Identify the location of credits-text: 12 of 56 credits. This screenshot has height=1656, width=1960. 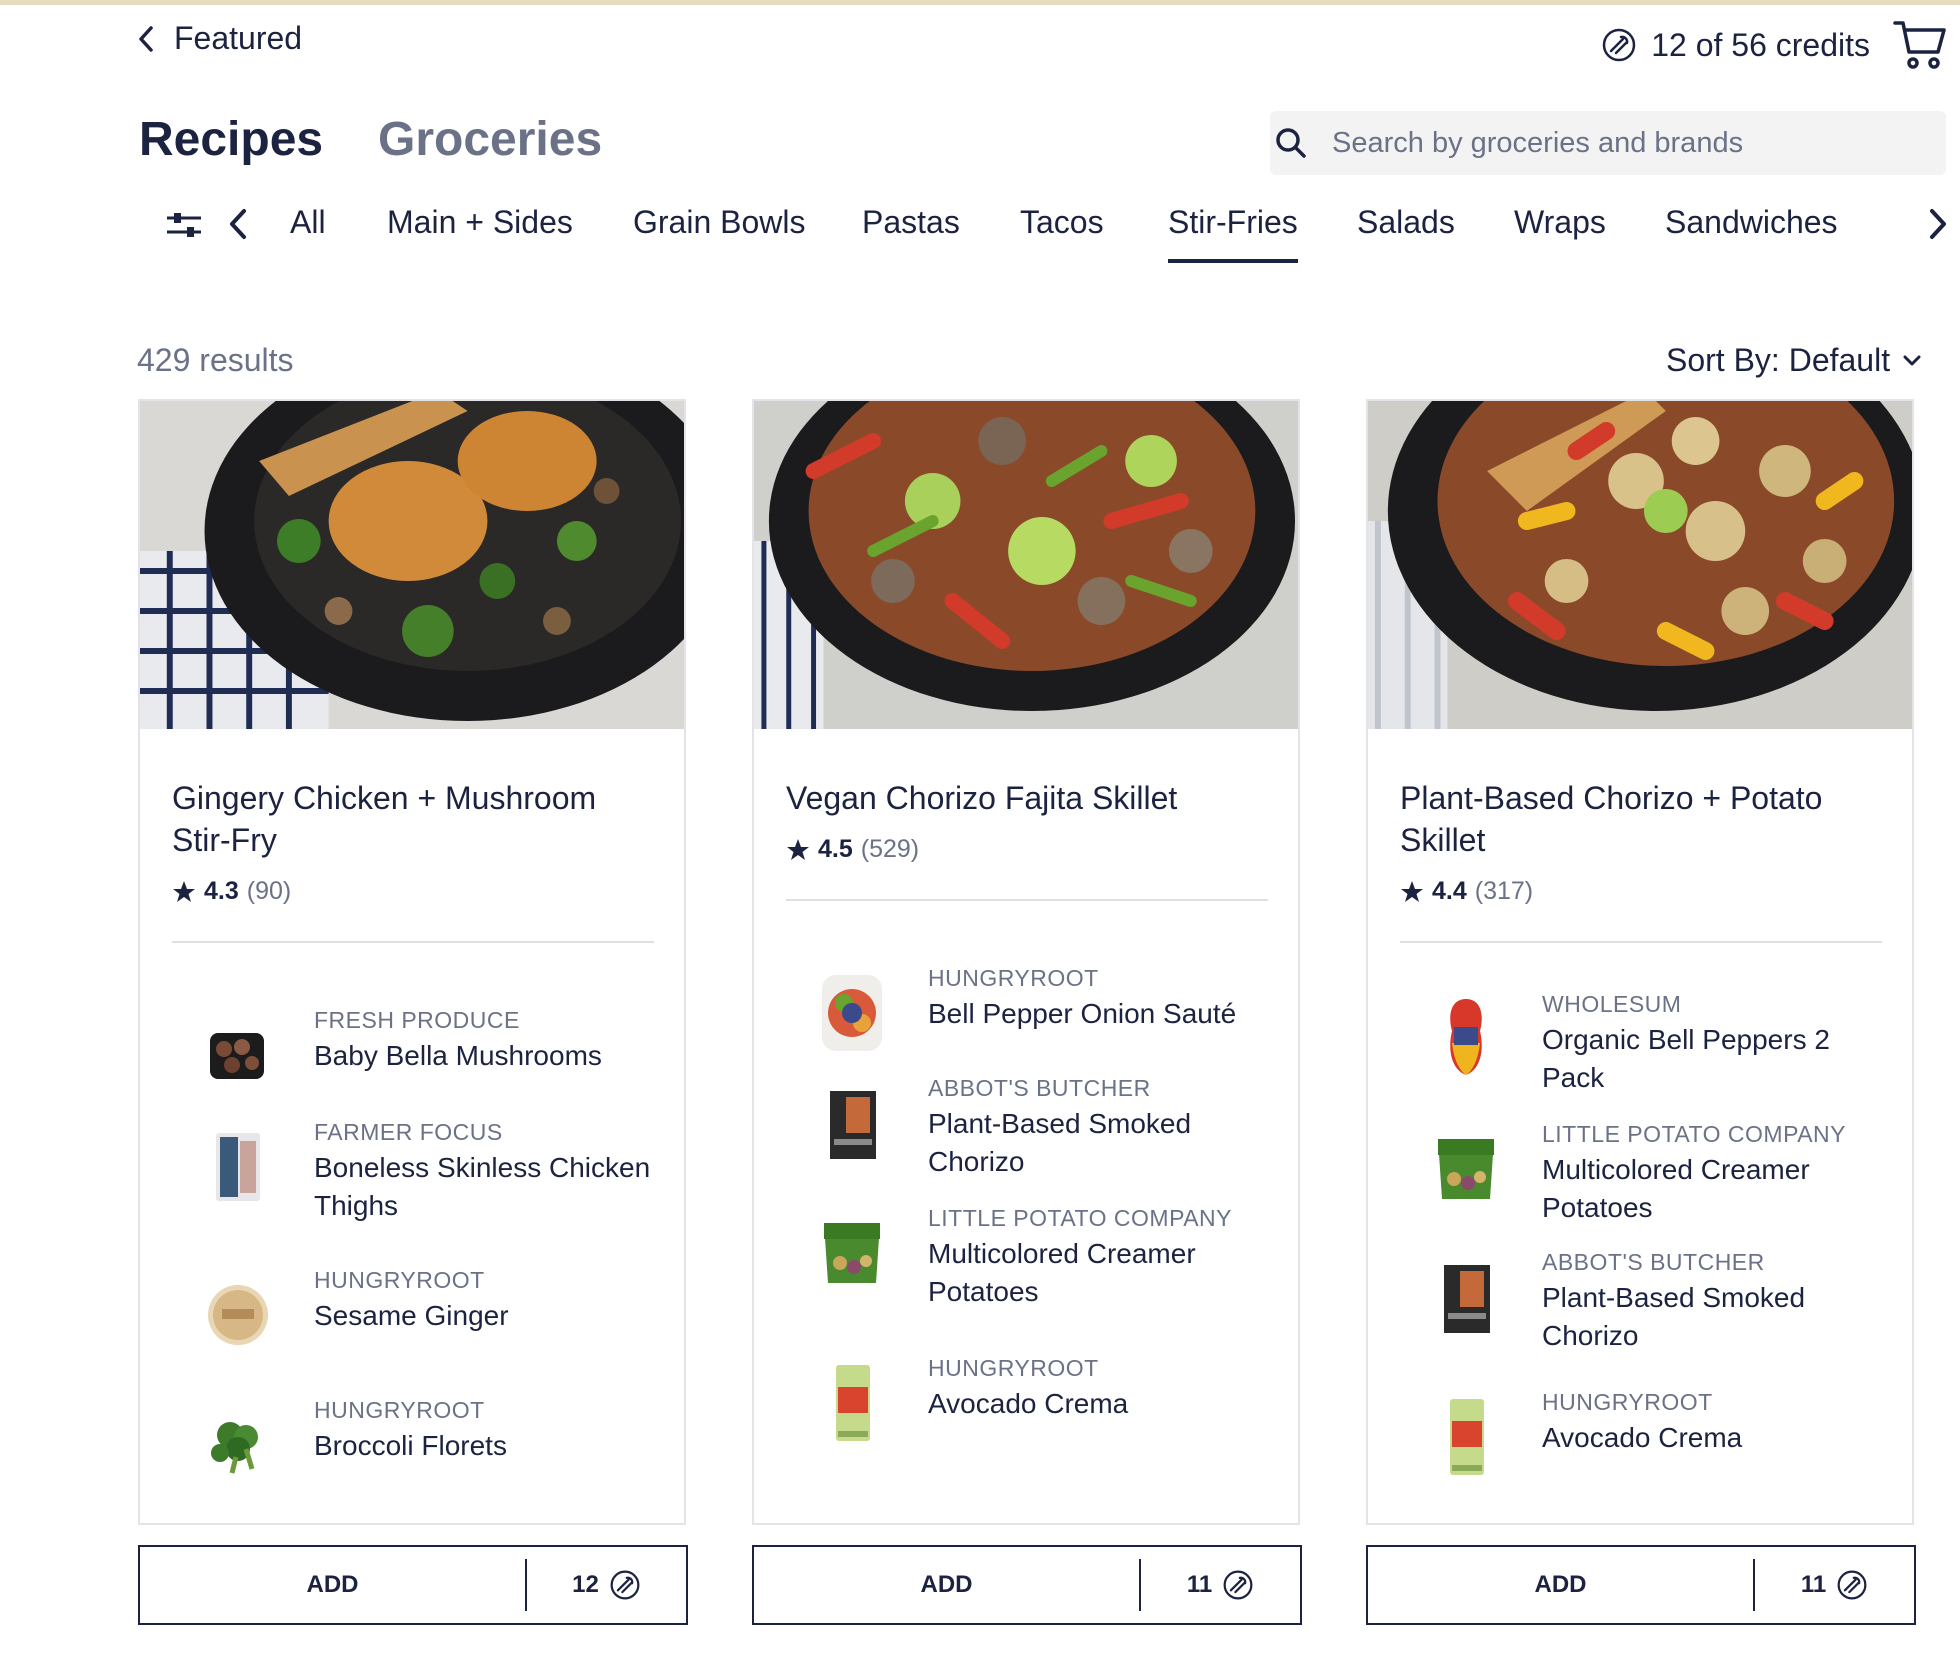
(1760, 44).